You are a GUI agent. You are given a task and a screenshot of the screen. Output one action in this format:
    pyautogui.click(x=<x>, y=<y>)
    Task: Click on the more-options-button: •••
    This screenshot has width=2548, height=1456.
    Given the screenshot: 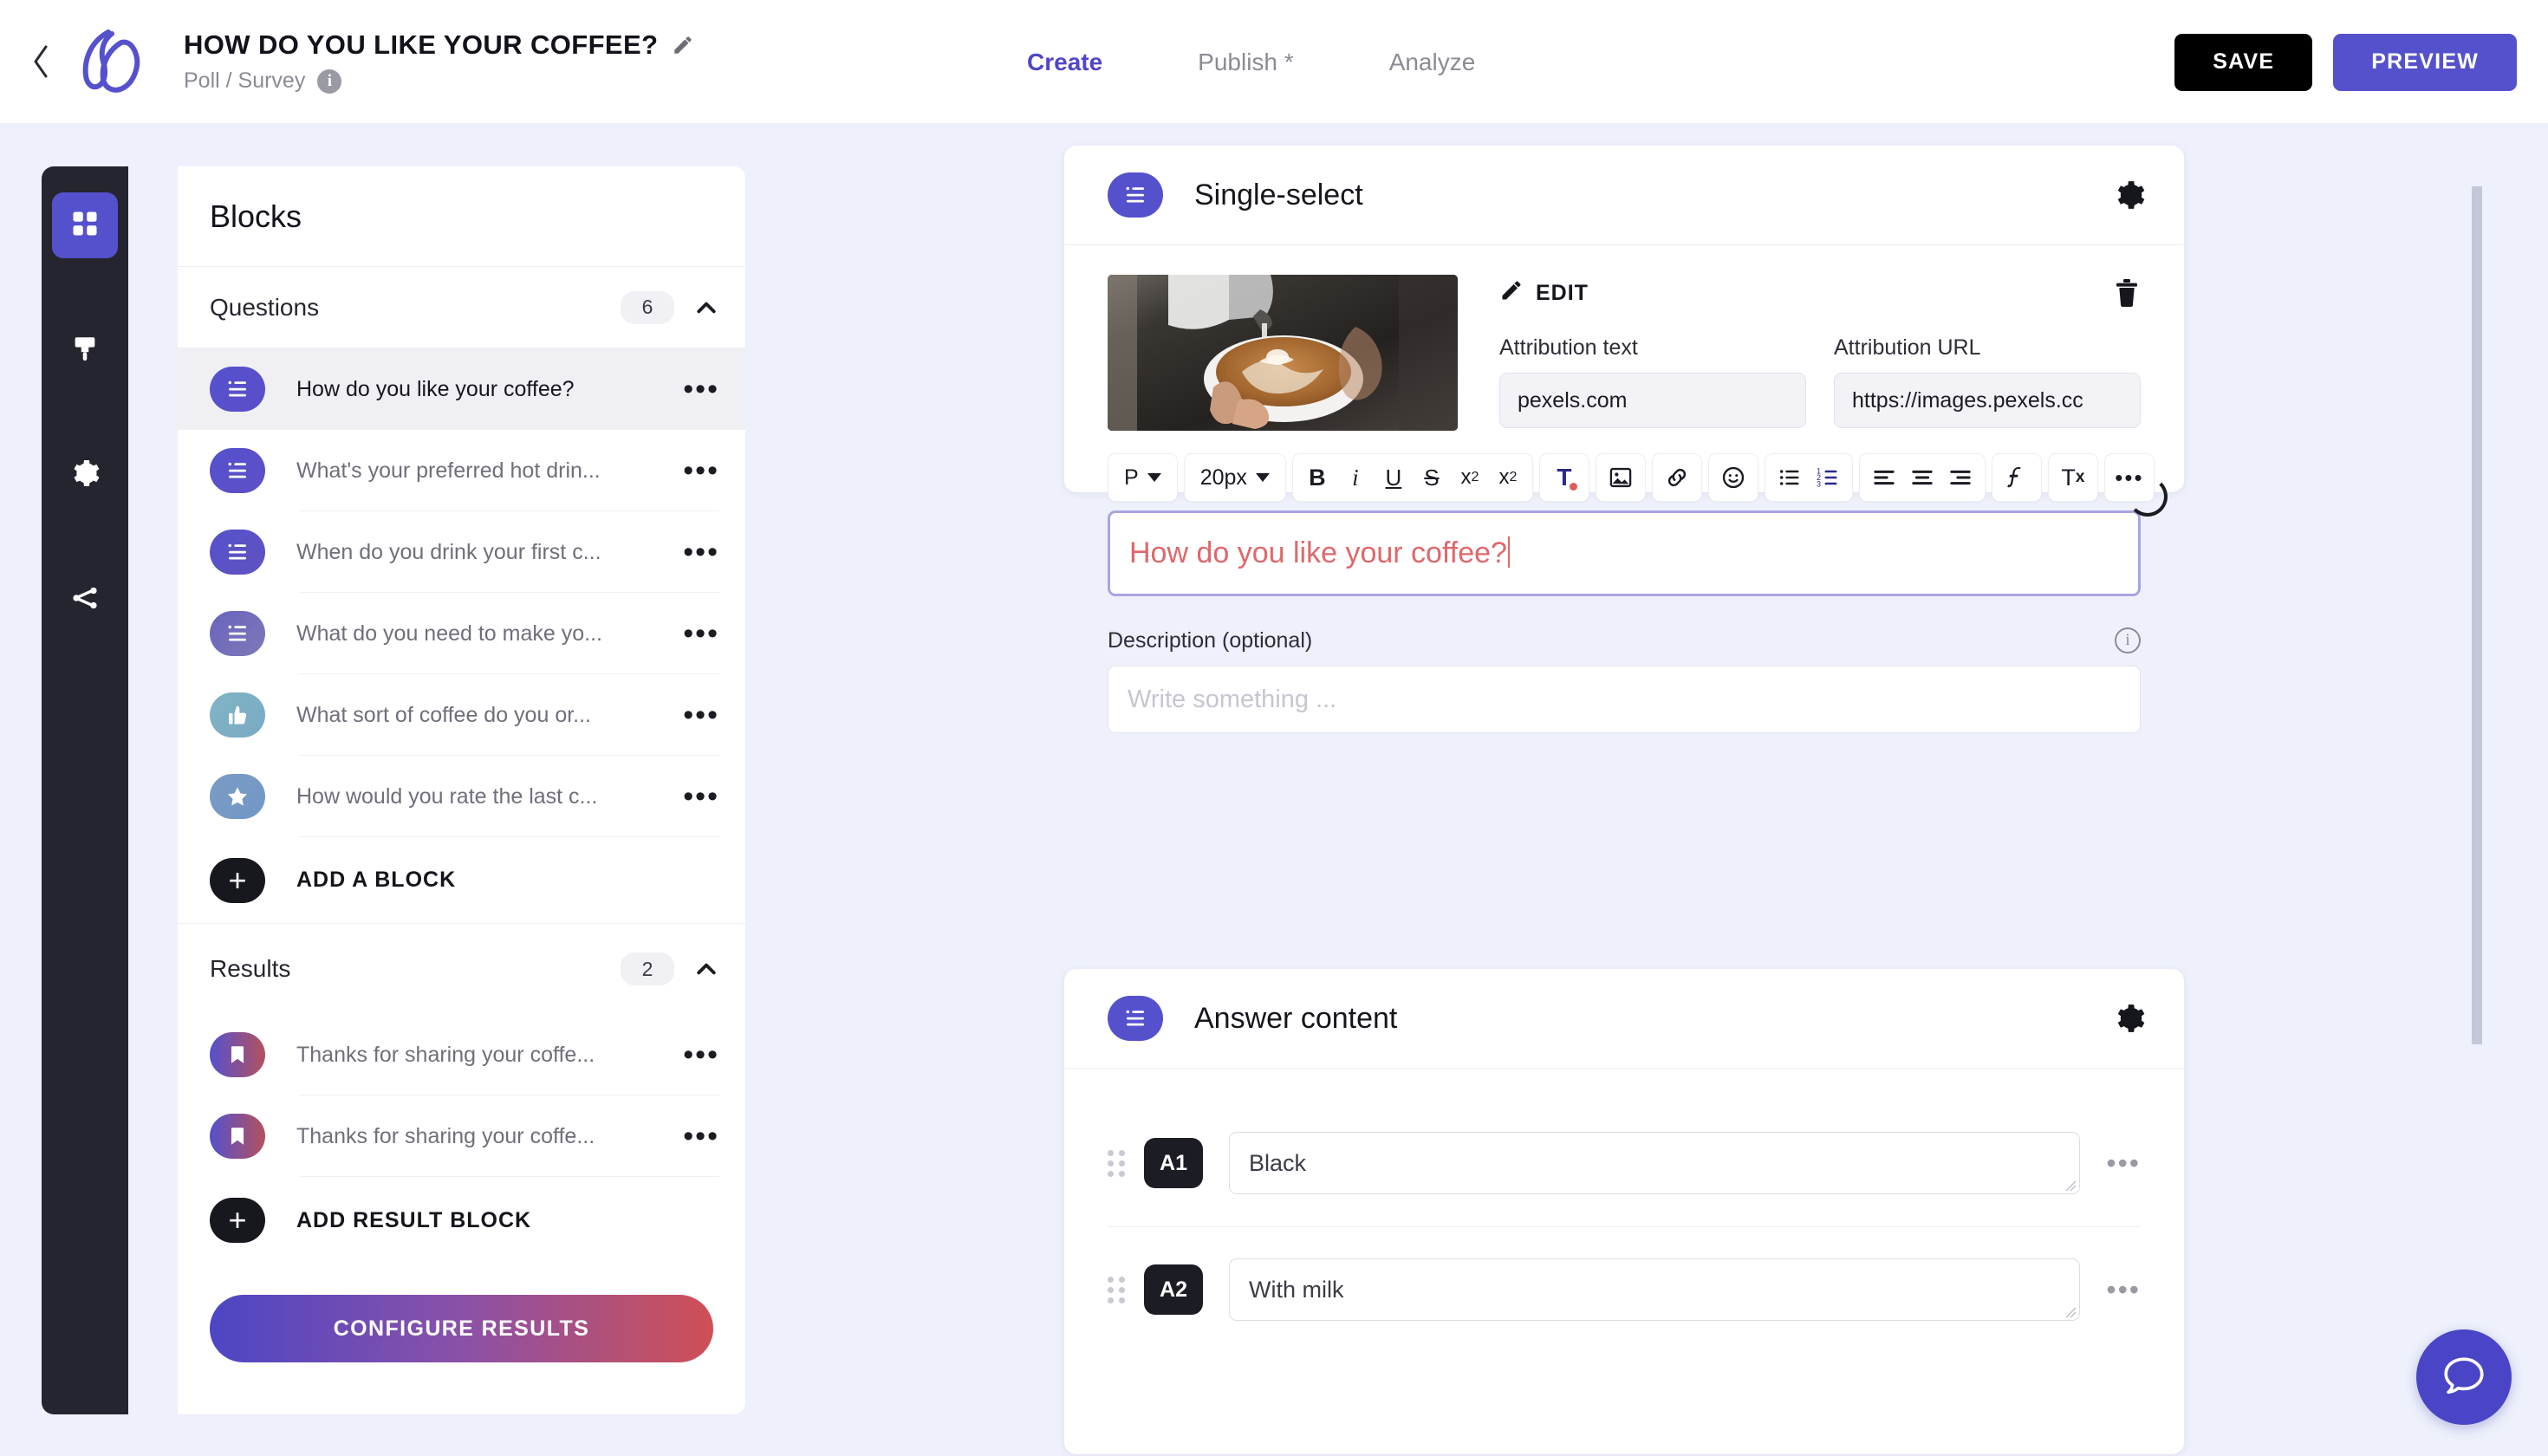 What is the action you would take?
    pyautogui.click(x=2129, y=477)
    